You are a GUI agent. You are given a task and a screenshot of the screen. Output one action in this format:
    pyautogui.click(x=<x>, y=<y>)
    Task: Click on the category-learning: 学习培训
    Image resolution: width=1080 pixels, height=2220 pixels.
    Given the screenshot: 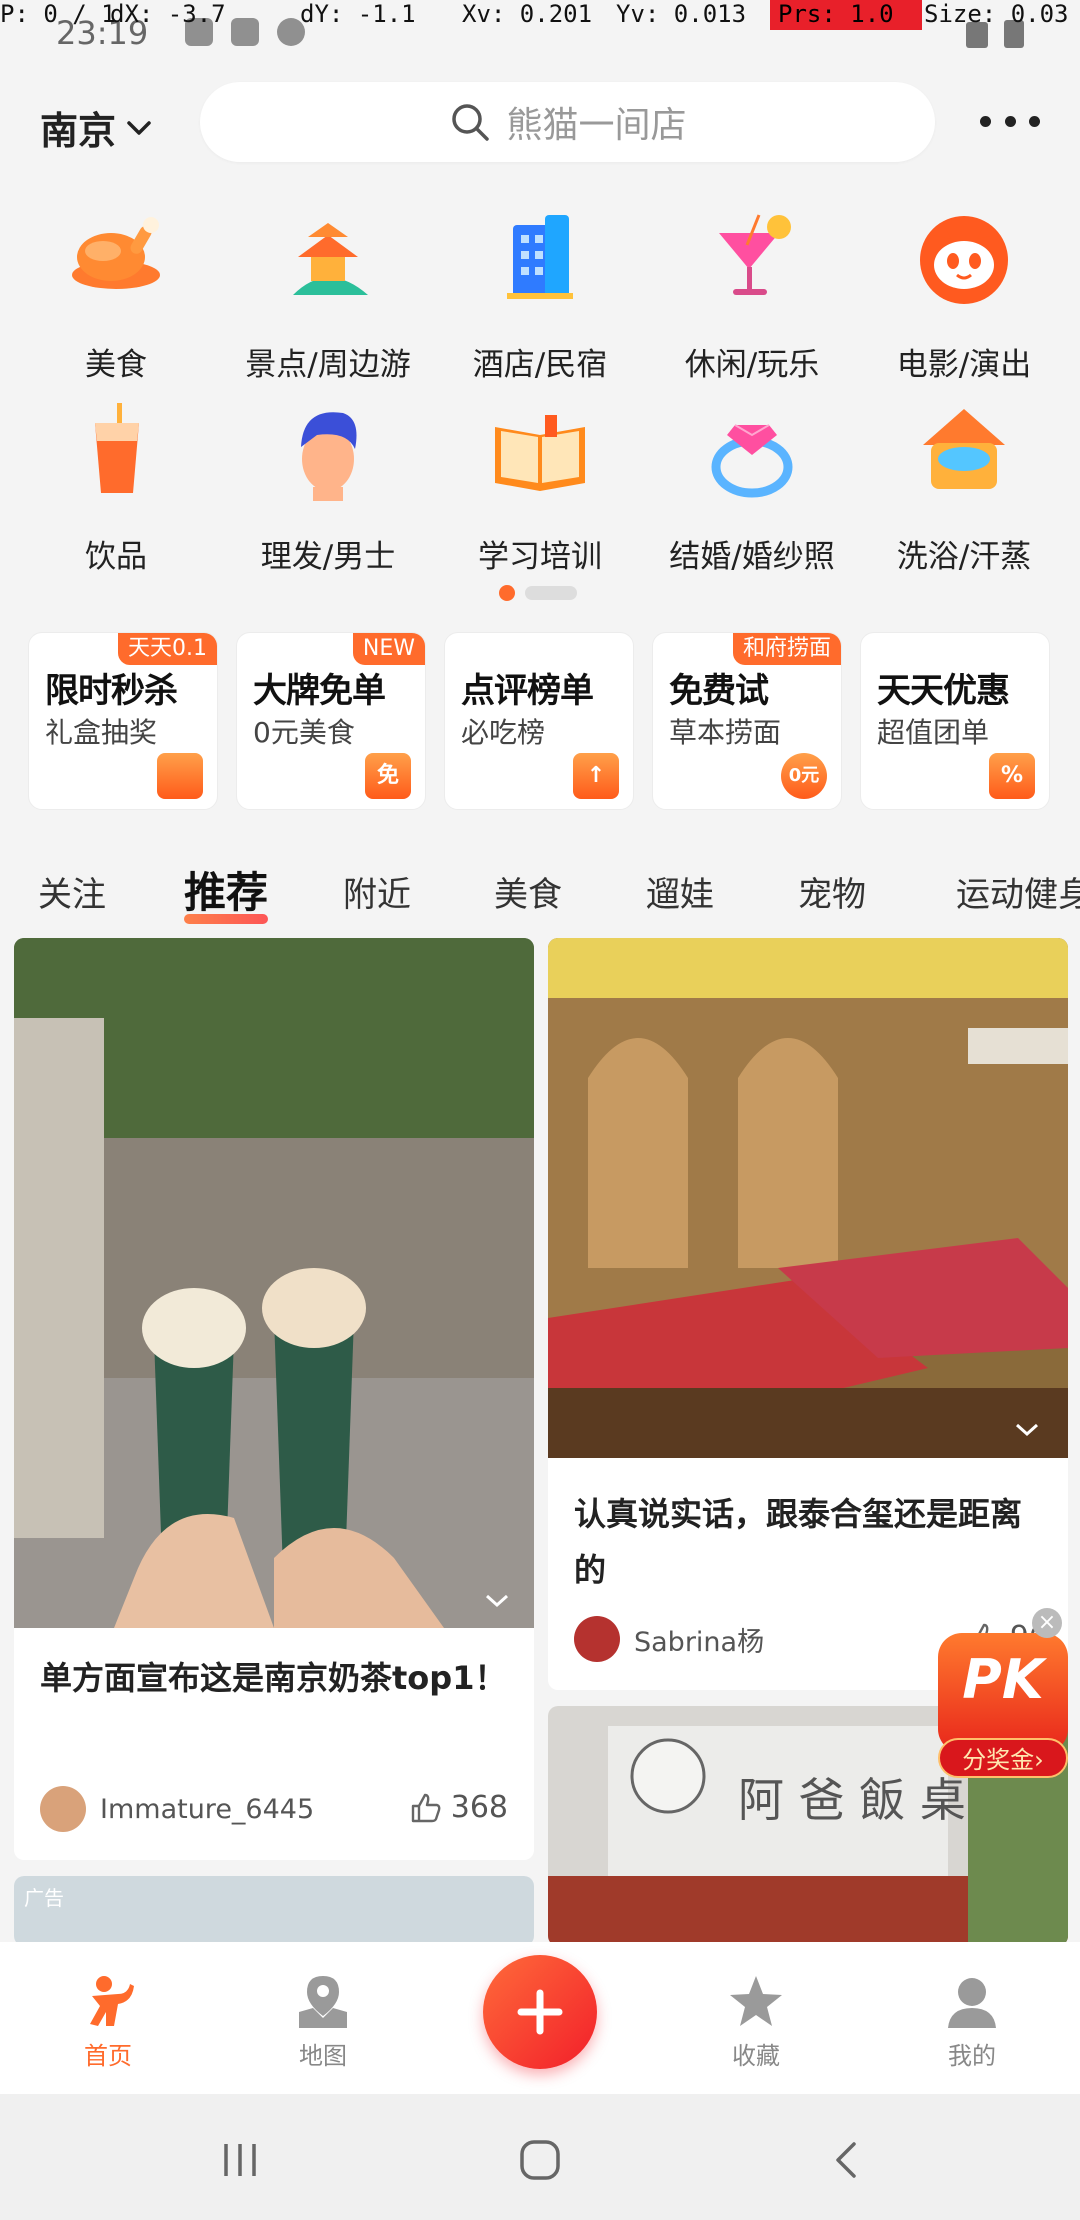 What is the action you would take?
    pyautogui.click(x=540, y=481)
    